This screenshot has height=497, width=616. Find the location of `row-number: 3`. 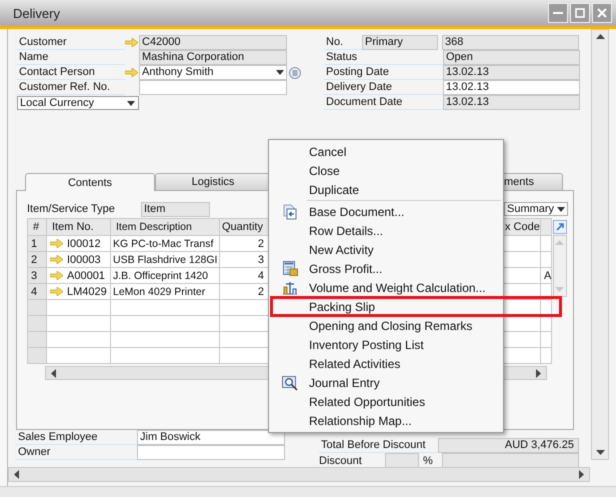

row-number: 3 is located at coordinates (37, 276).